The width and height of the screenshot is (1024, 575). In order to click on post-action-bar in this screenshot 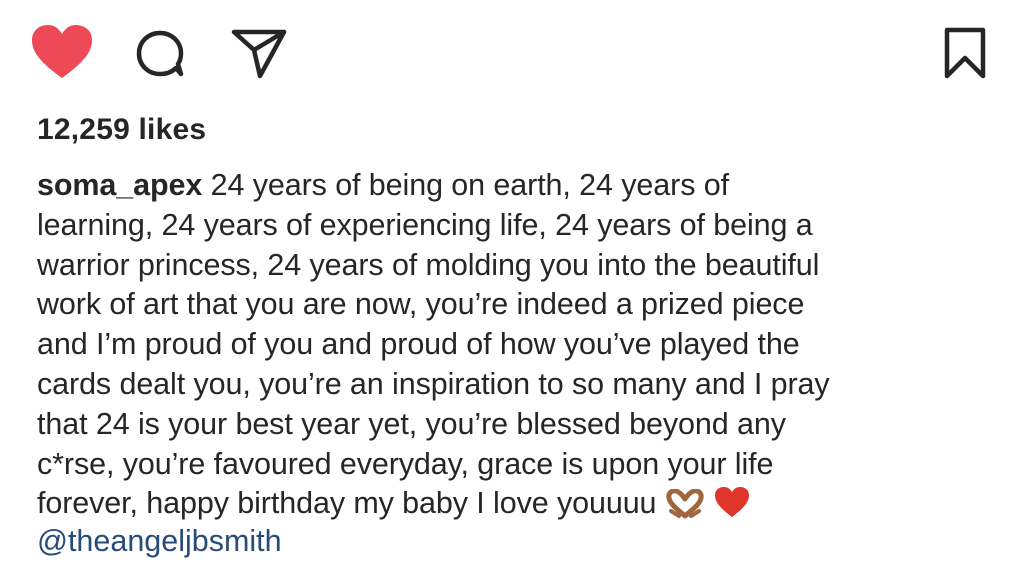, I will do `click(509, 52)`.